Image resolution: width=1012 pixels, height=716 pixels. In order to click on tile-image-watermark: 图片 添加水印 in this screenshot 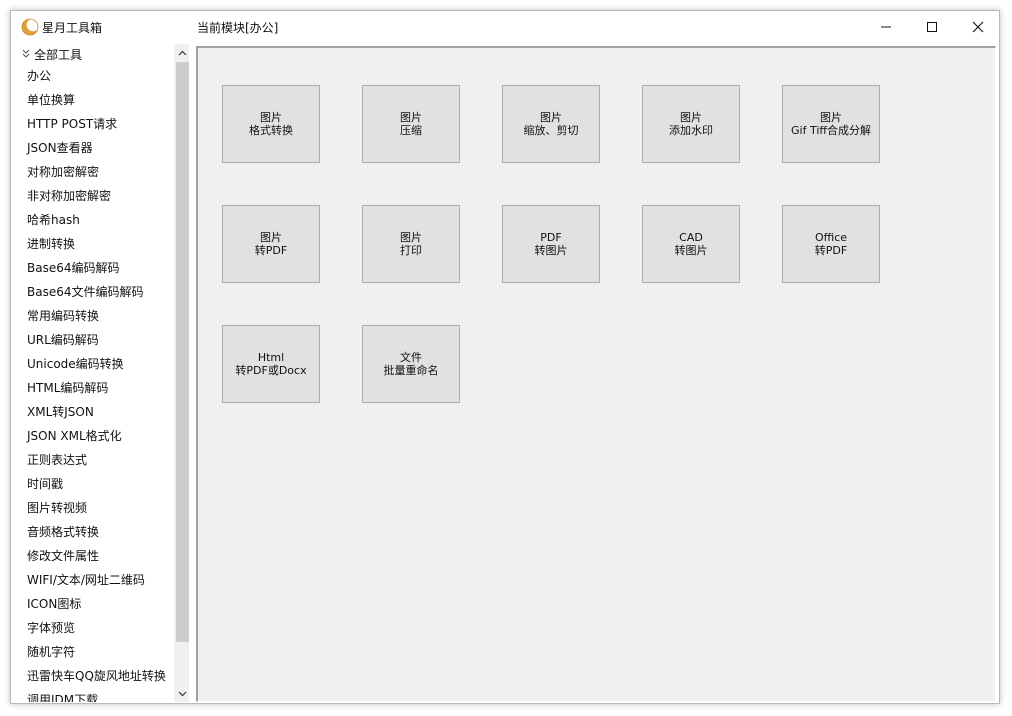, I will do `click(691, 124)`.